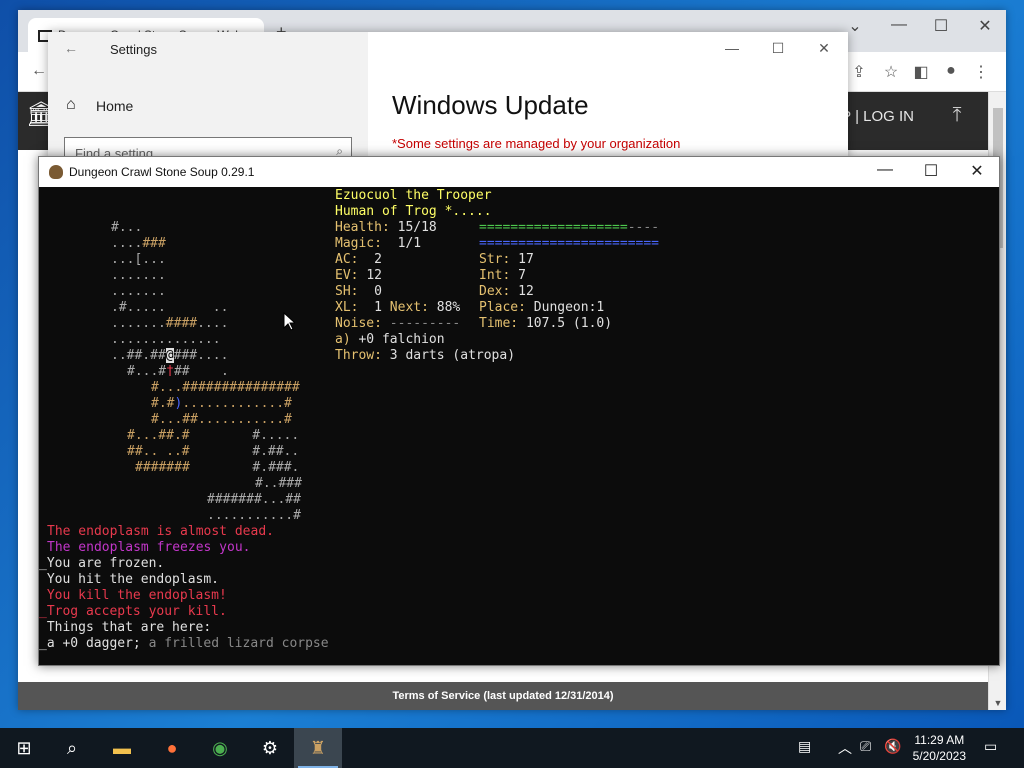 This screenshot has height=768, width=1024. I want to click on dcss-window-title: Dungeon Crawl Stone Soup 0.29.1, so click(162, 172).